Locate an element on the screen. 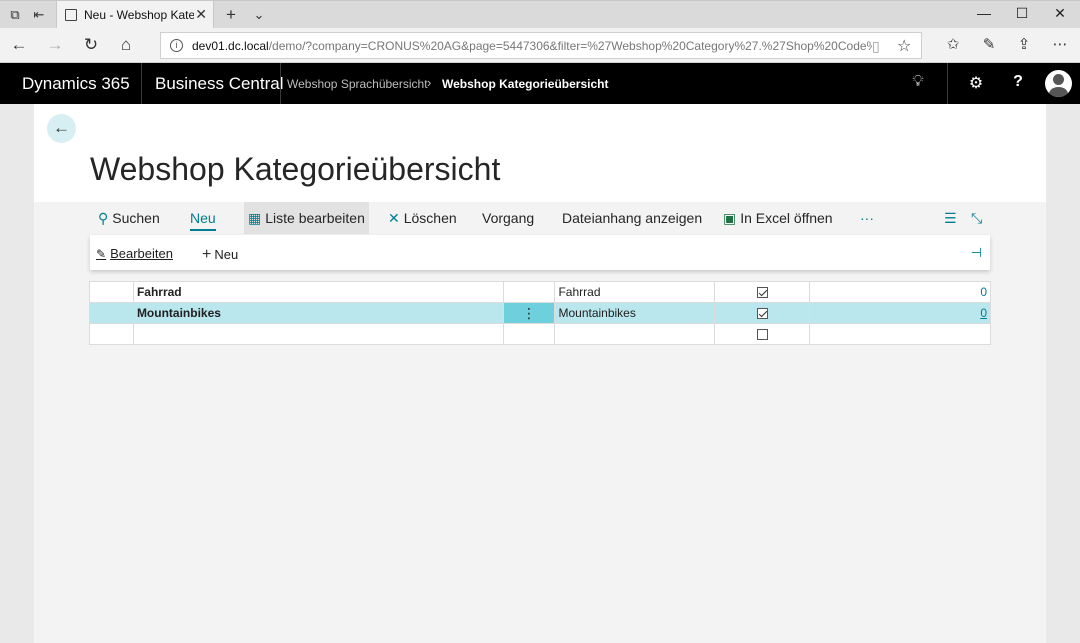  browser-tab: Neu - Webshop Katego ✕ is located at coordinates (135, 15).